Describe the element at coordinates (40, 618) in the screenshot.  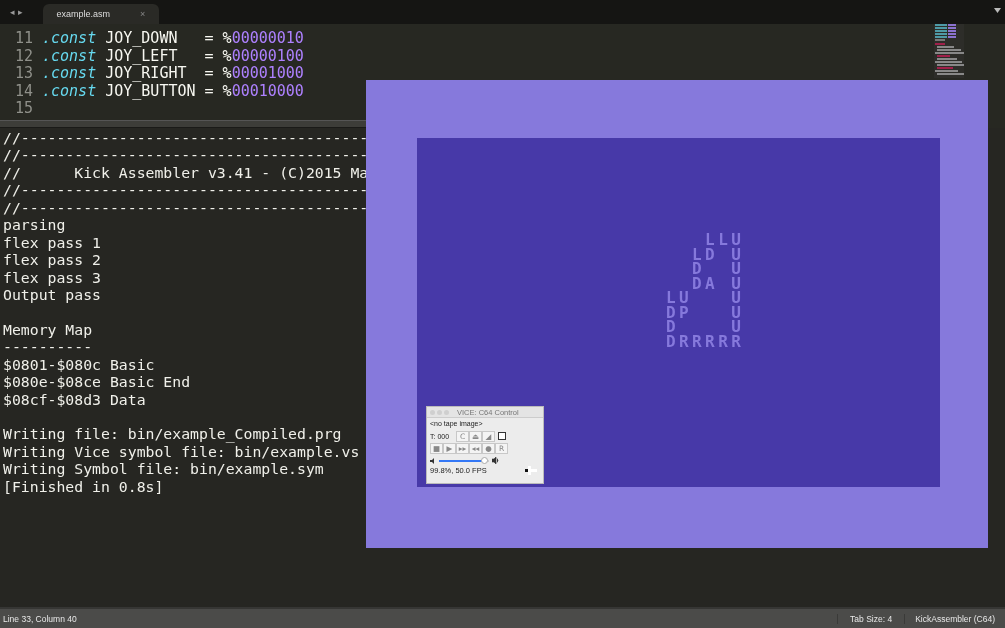
I see `cursor-position: Line 33, Column 40` at that location.